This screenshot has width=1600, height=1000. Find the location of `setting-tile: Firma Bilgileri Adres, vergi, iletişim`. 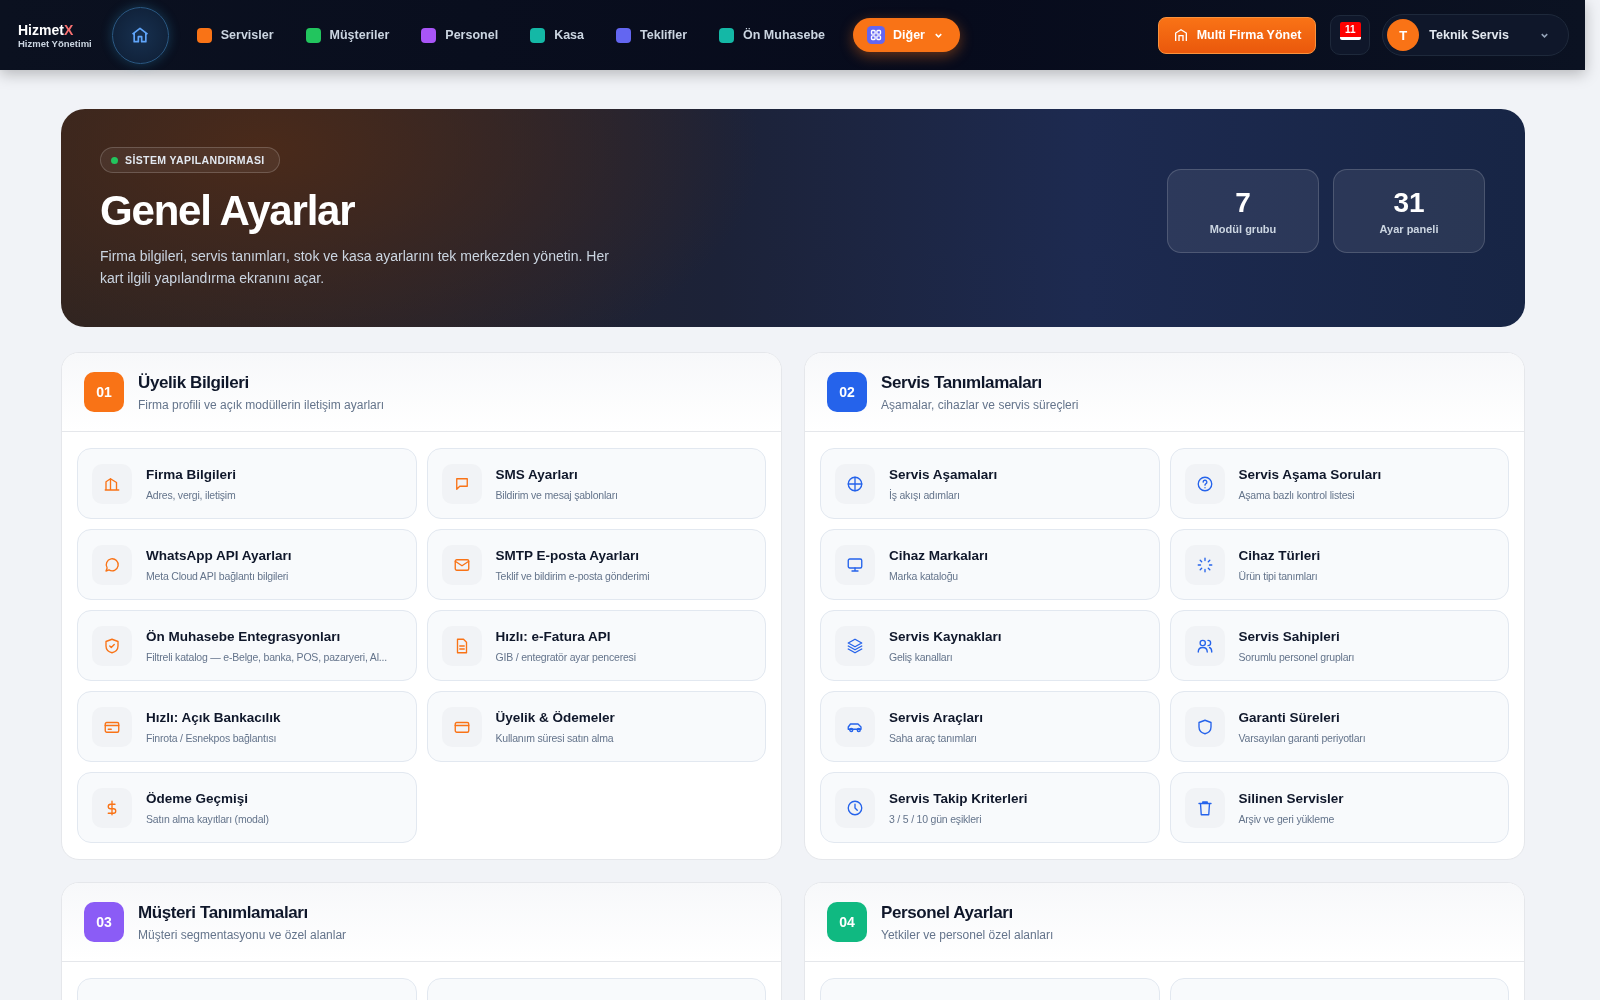

setting-tile: Firma Bilgileri Adres, vergi, iletişim is located at coordinates (247, 483).